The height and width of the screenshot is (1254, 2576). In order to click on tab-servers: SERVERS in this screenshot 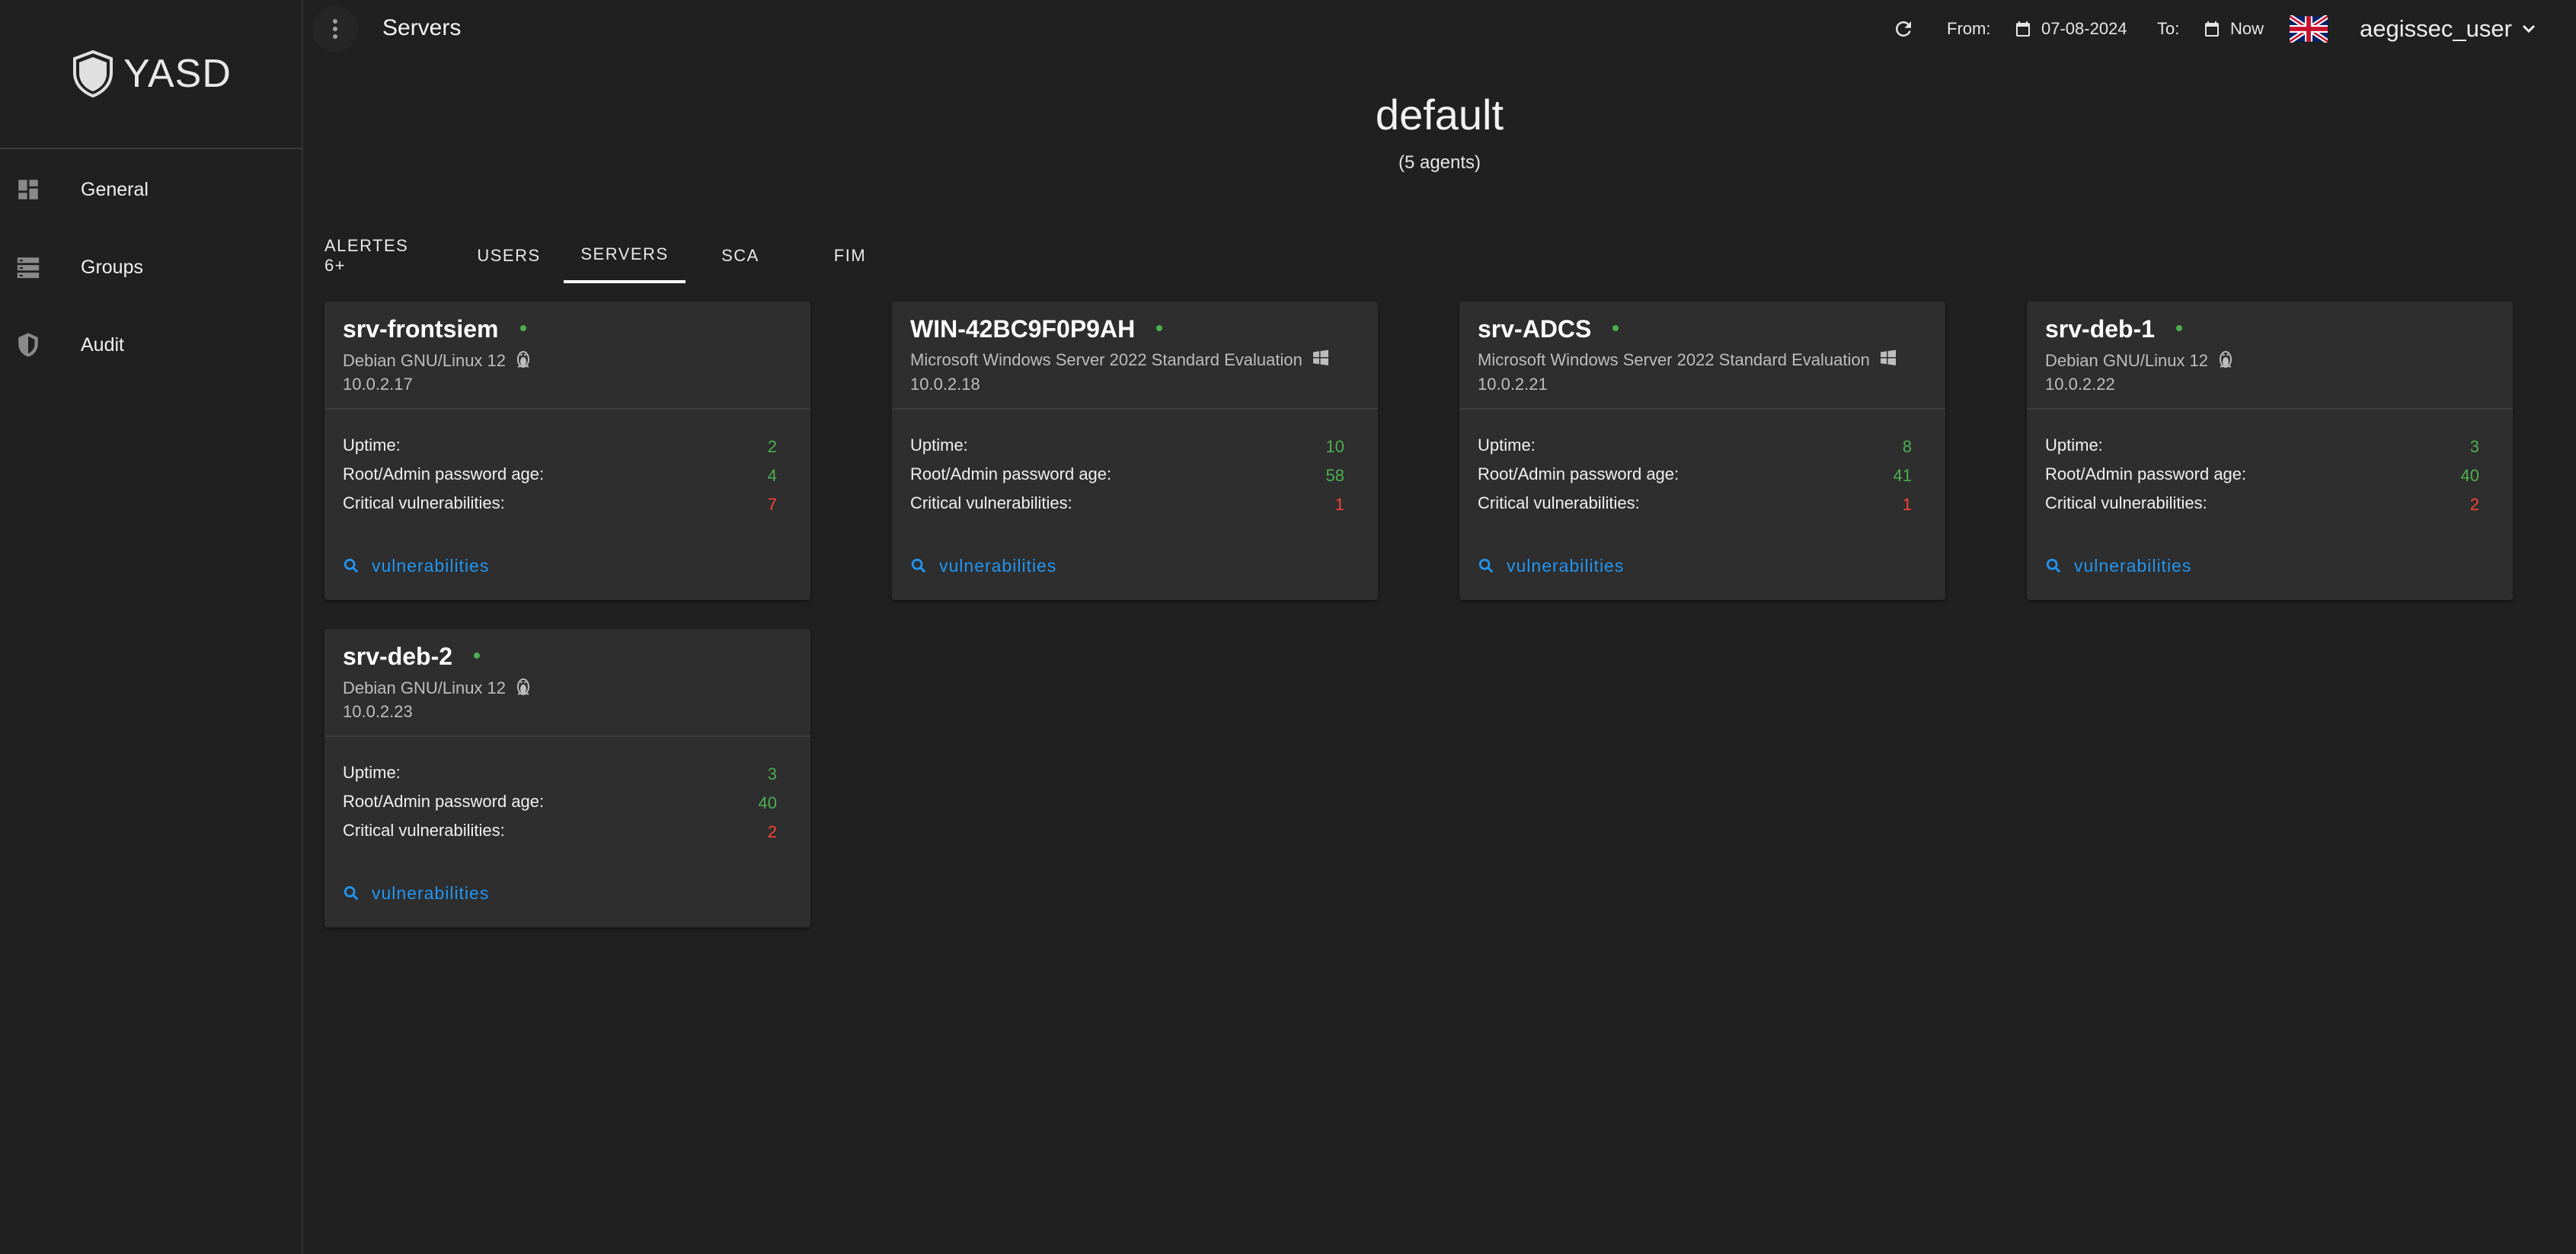, I will do `click(625, 256)`.